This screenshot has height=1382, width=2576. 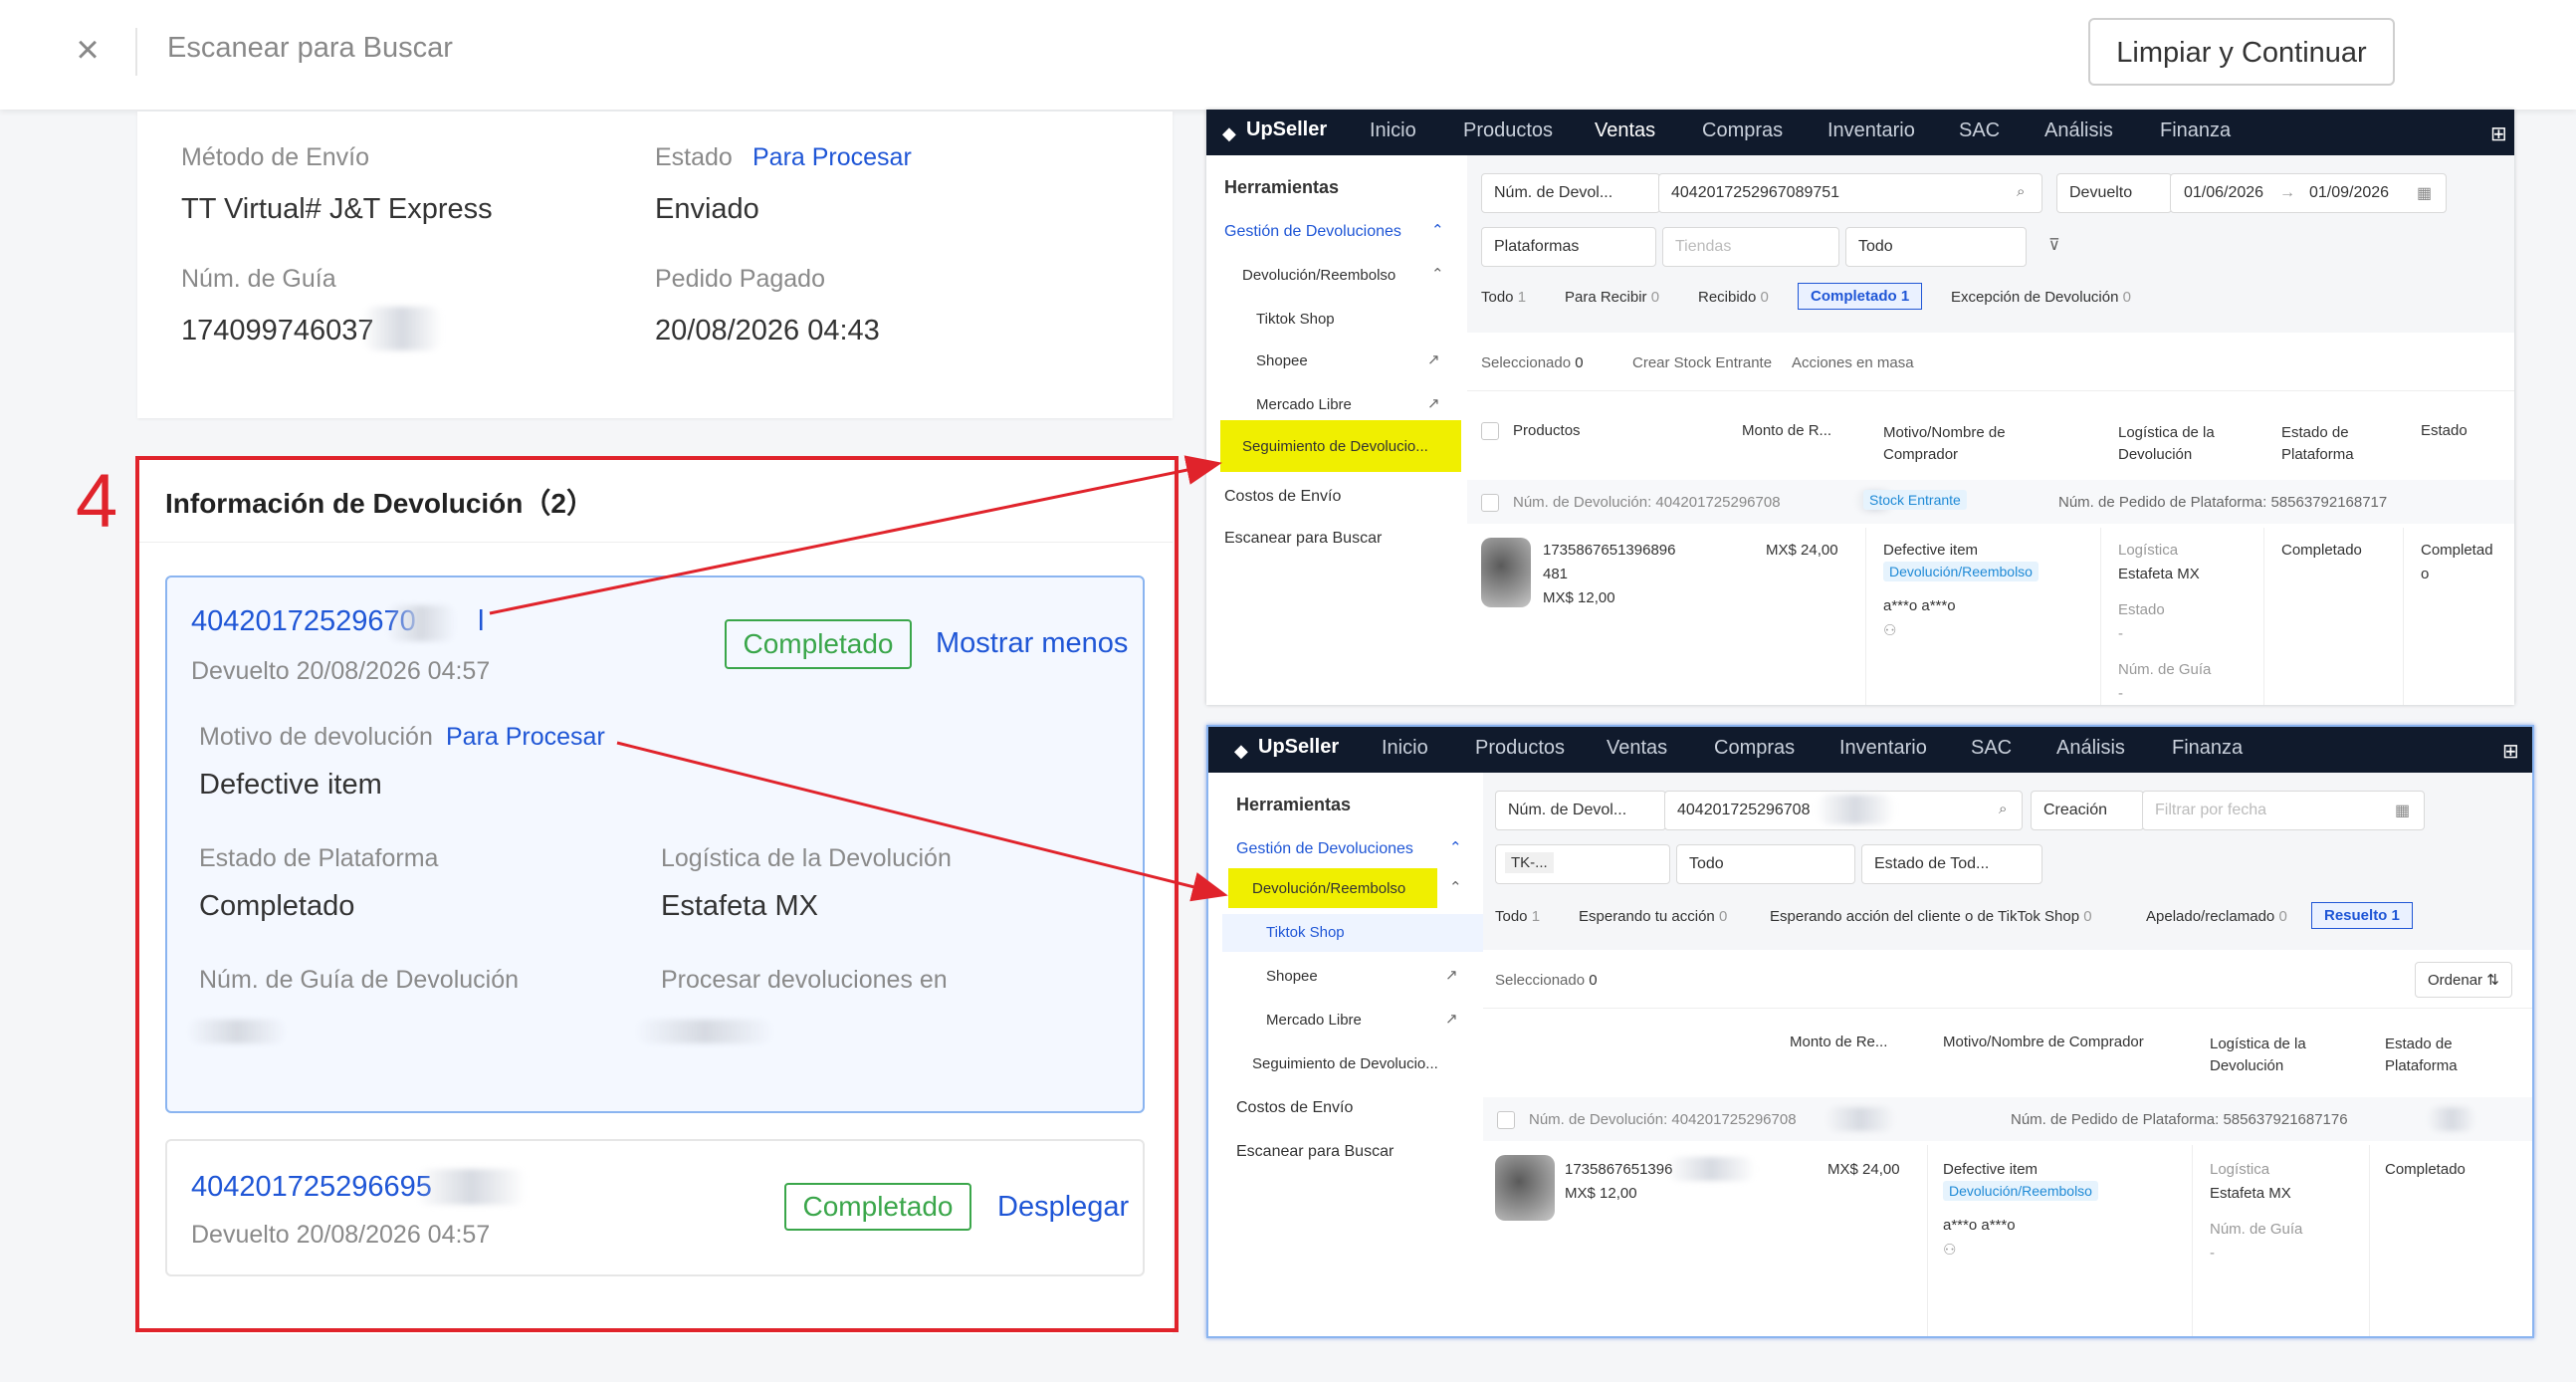 I want to click on arrow-to-tracking, so click(x=855, y=535).